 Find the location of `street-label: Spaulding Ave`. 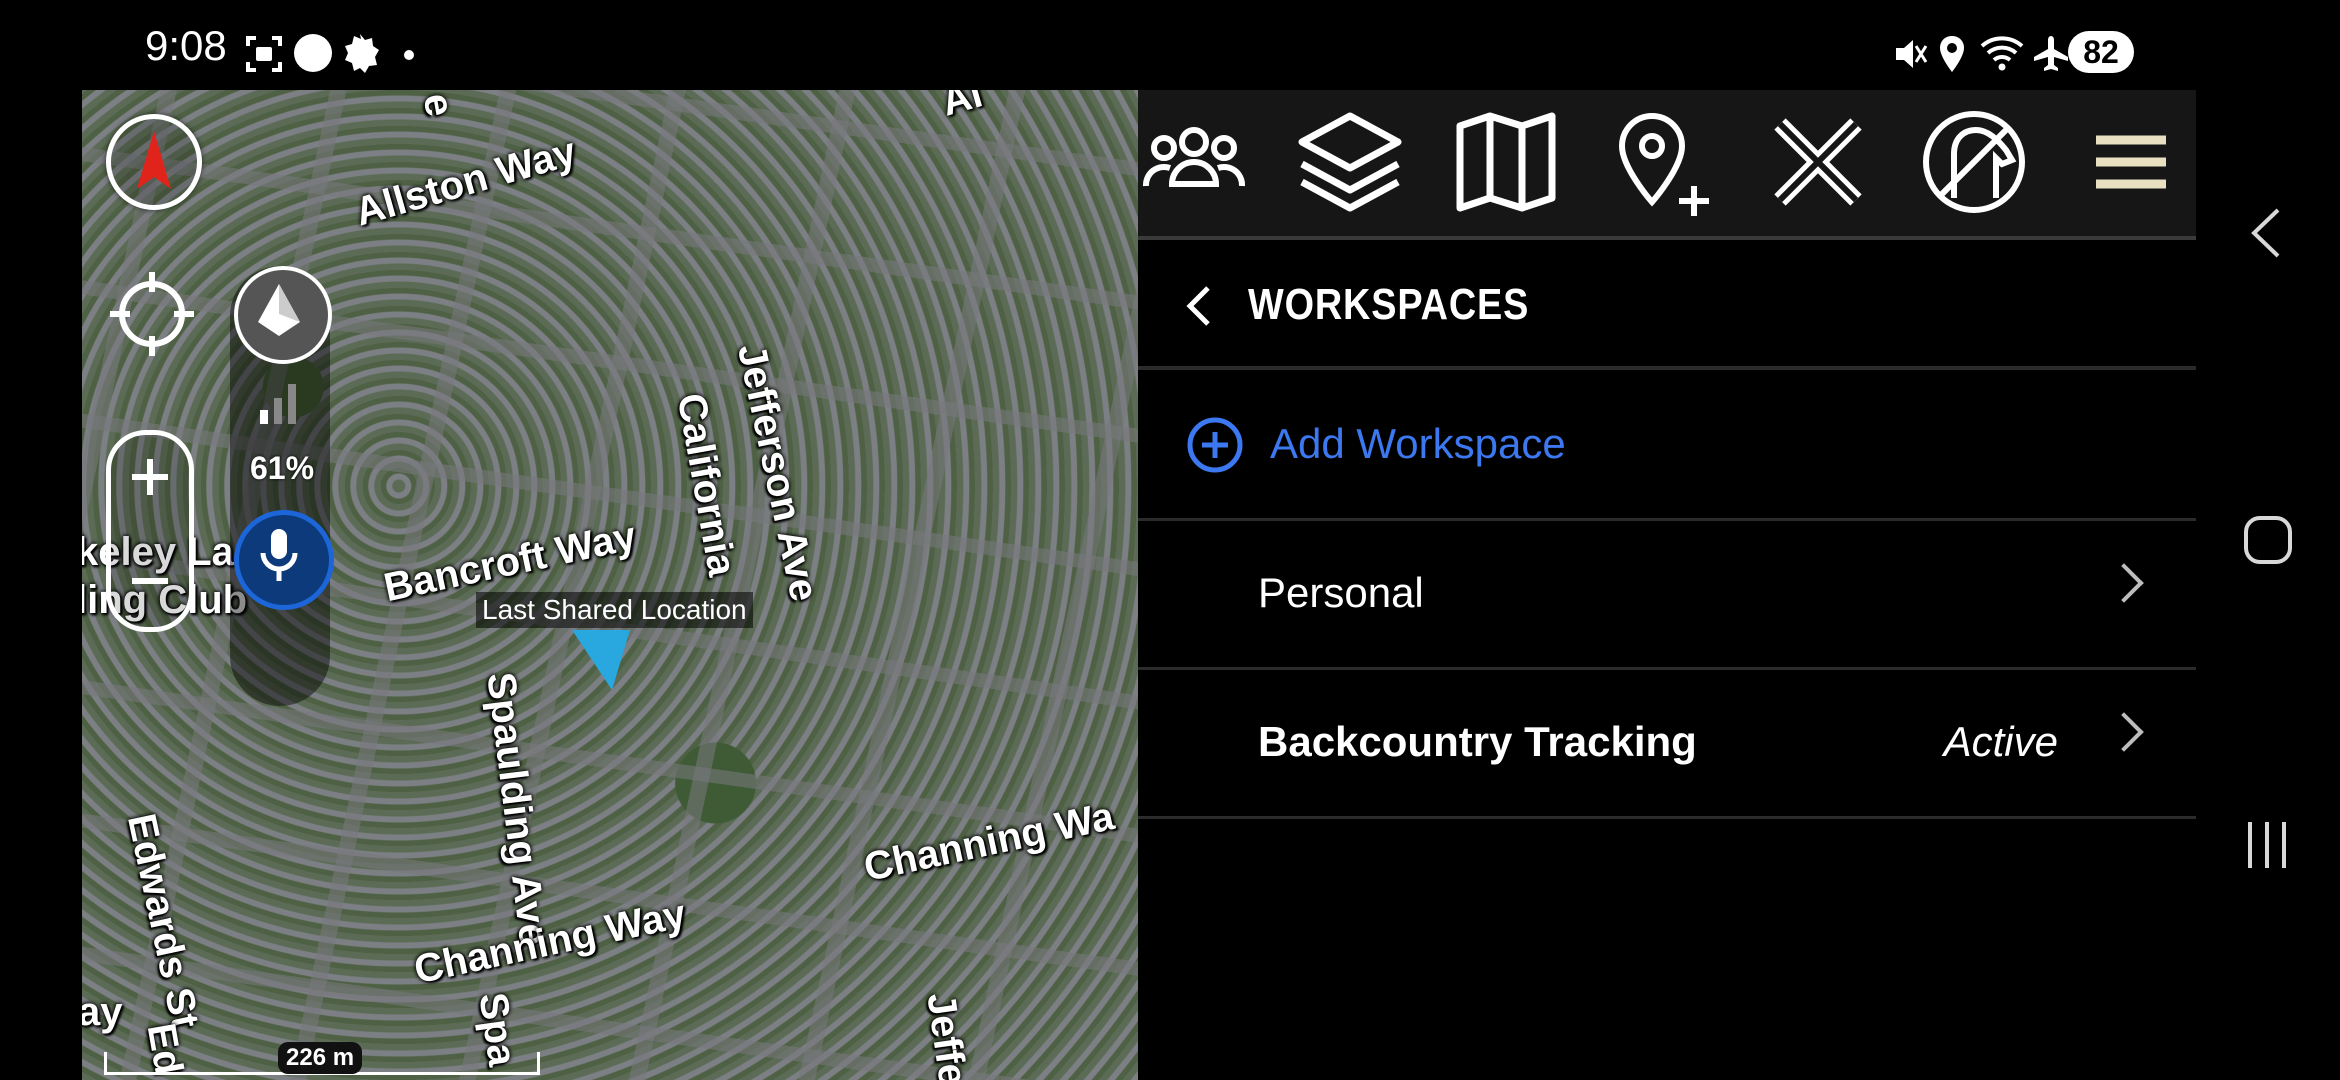

street-label: Spaulding Ave is located at coordinates (517, 809).